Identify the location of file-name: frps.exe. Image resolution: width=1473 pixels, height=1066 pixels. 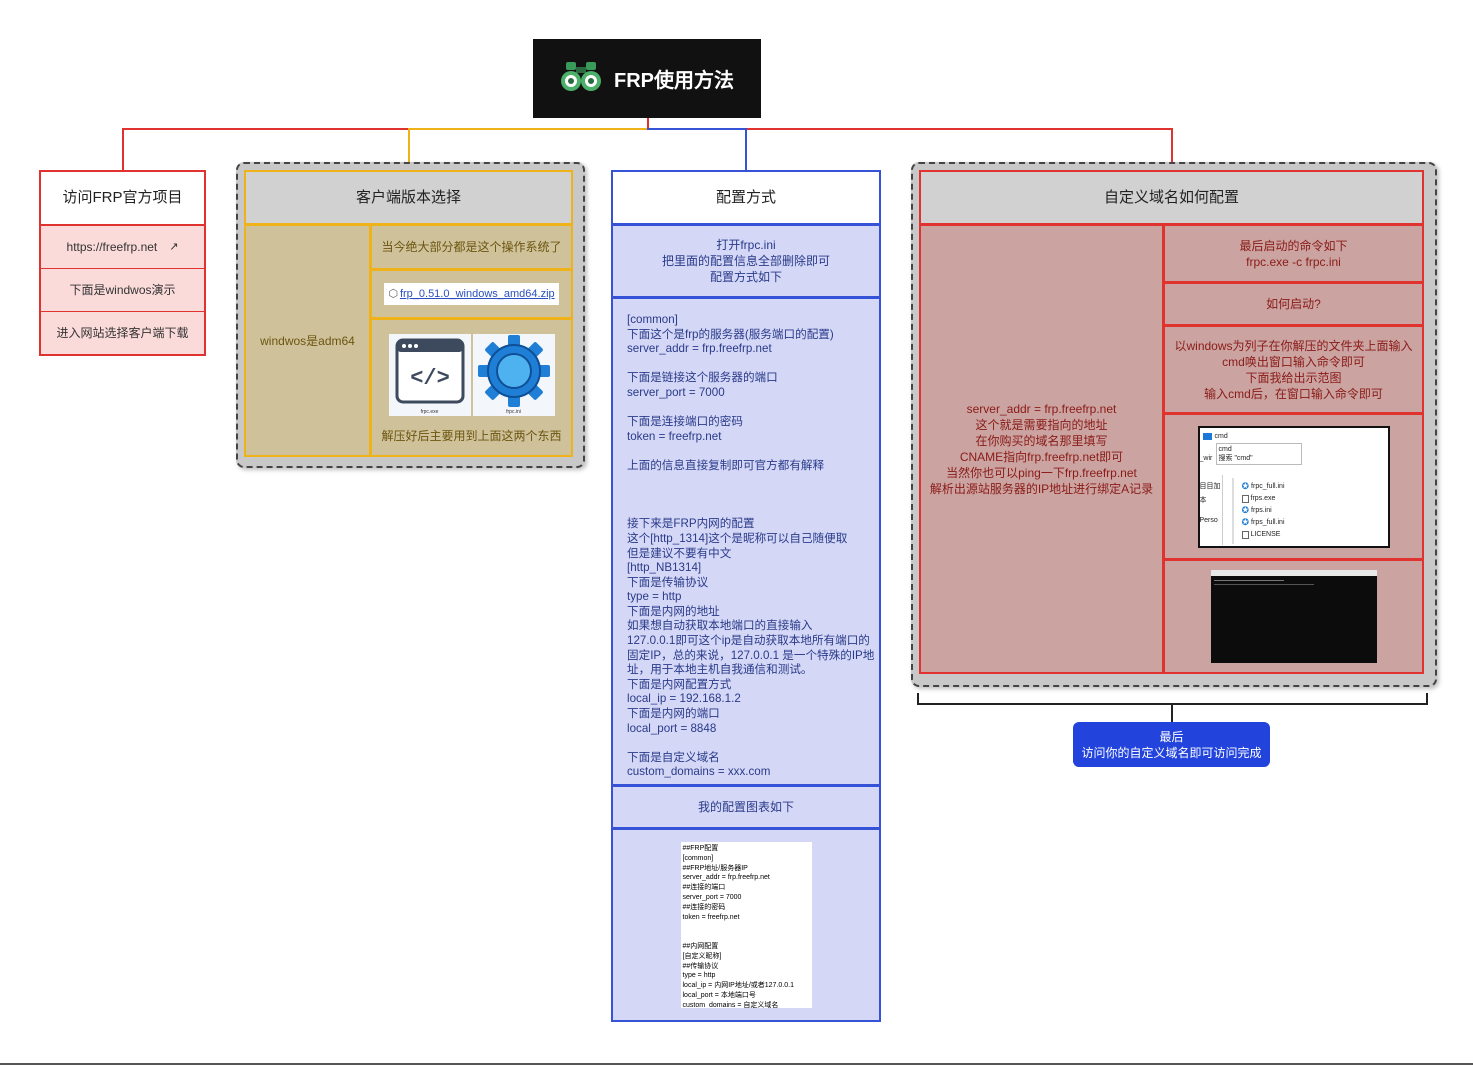
(1263, 498).